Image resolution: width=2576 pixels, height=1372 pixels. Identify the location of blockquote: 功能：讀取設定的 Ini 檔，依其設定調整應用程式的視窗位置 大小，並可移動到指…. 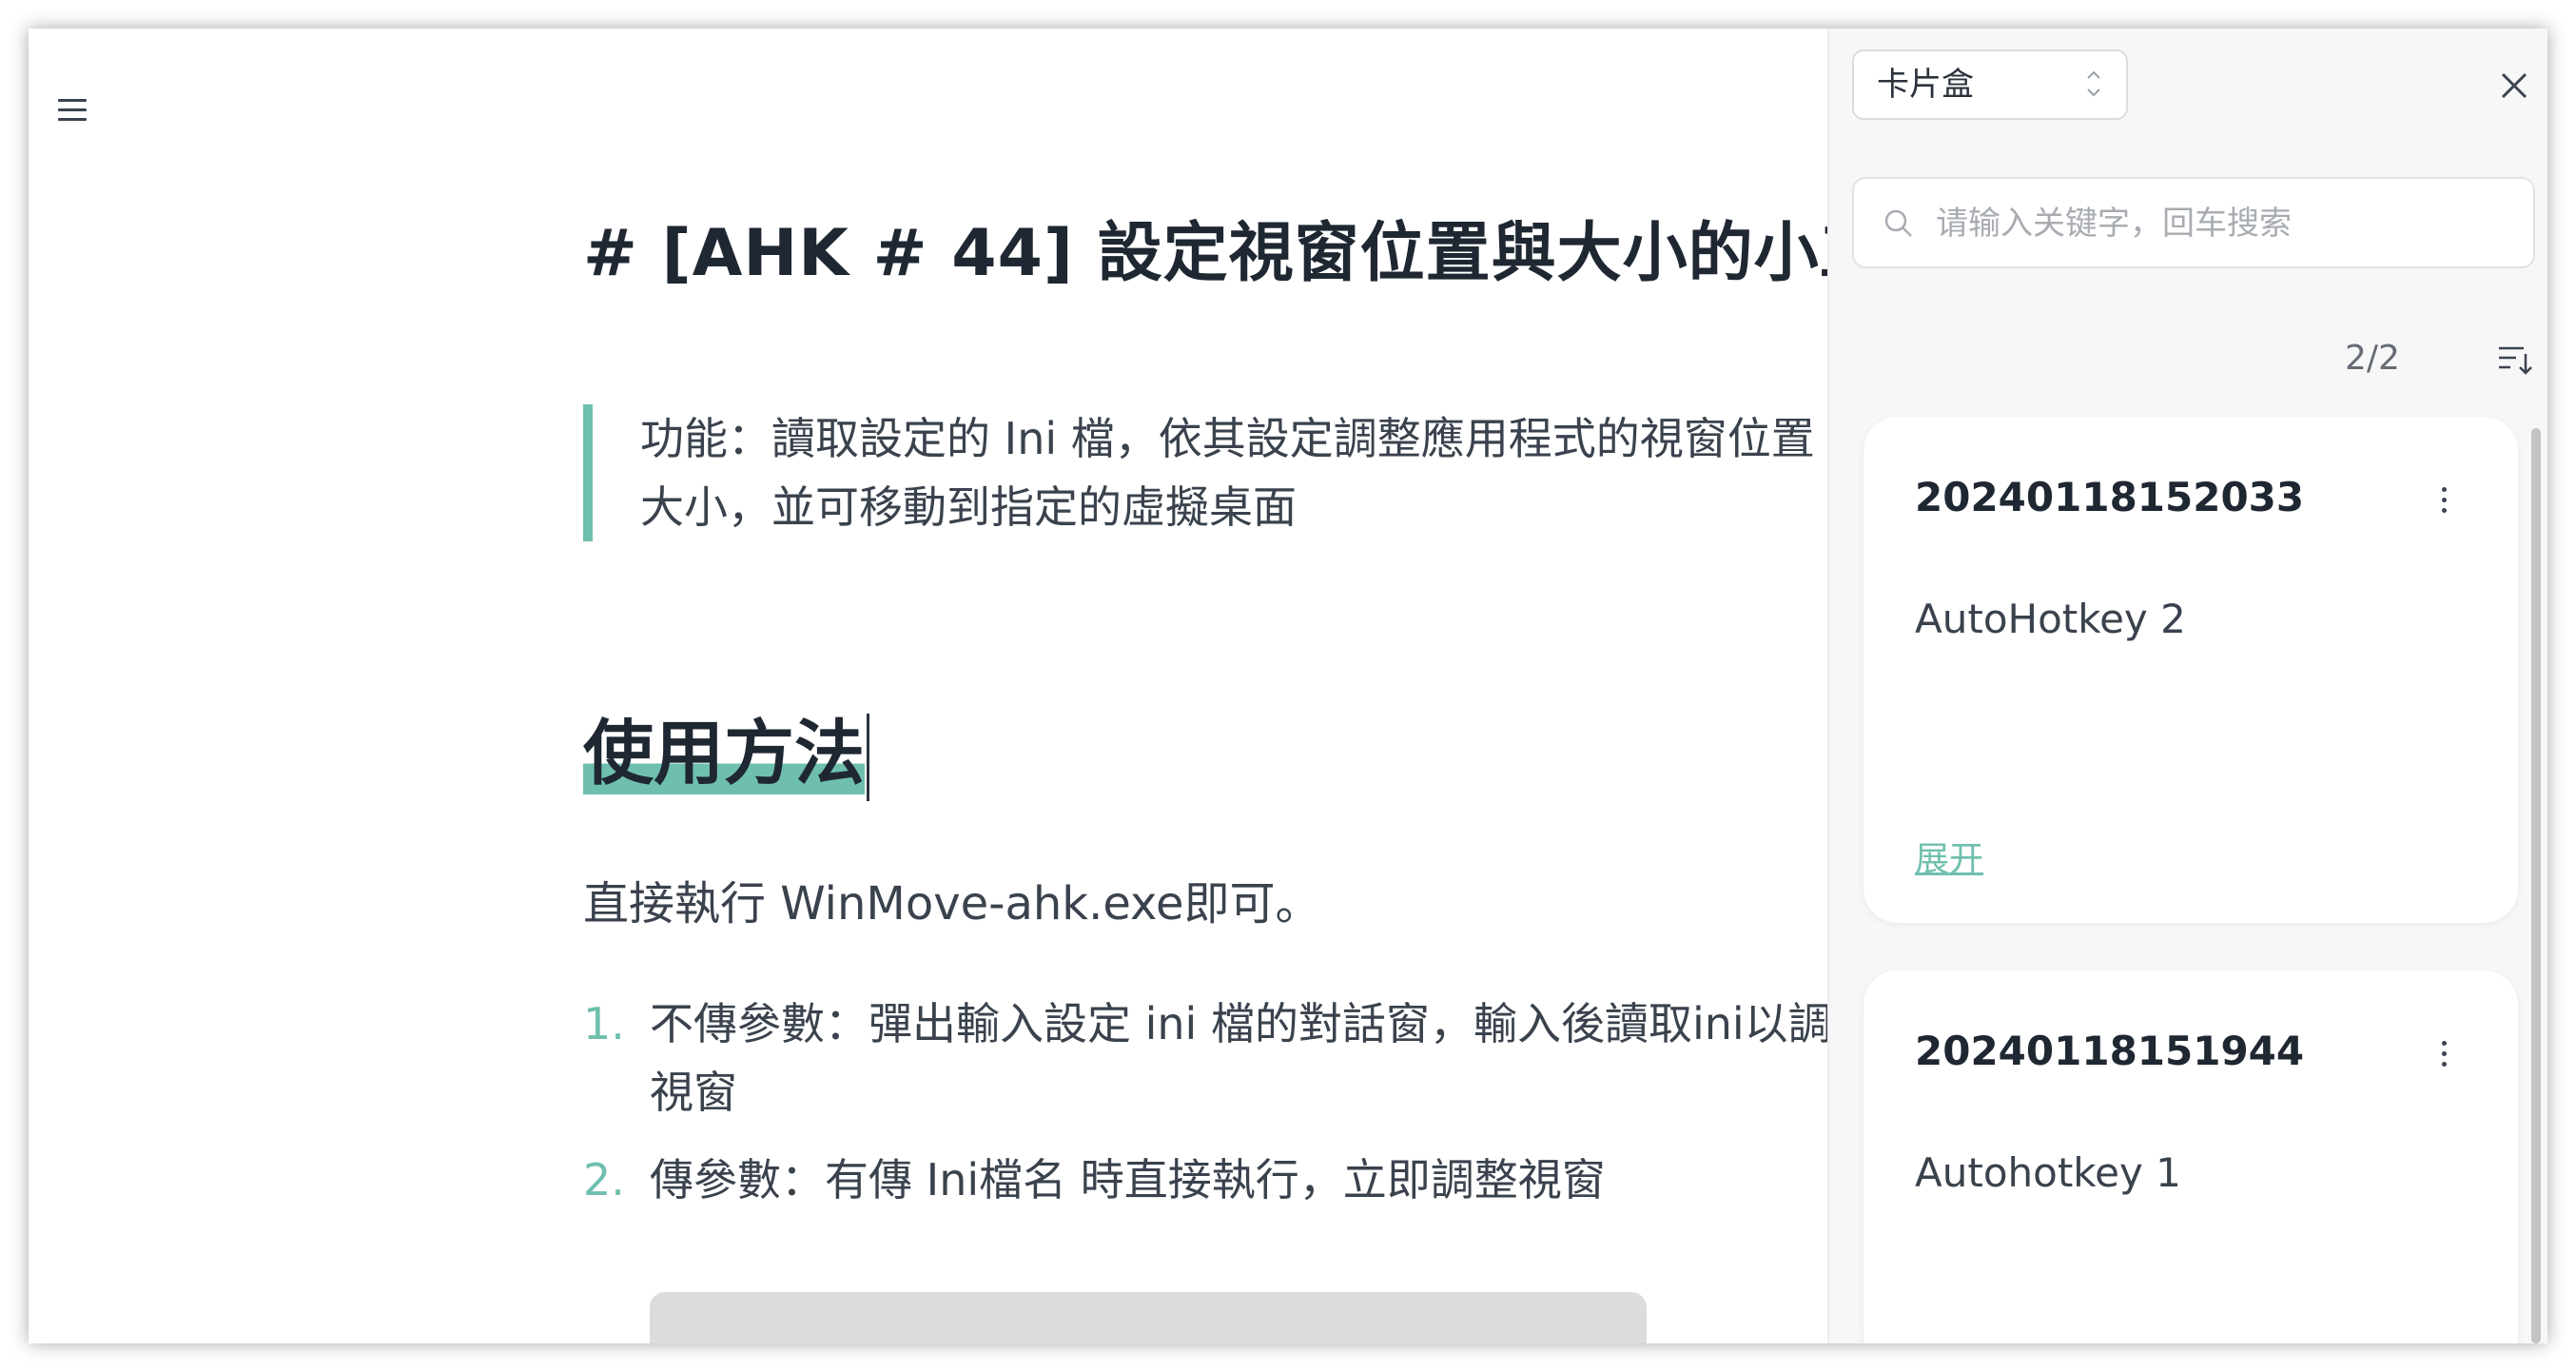
(1205, 472).